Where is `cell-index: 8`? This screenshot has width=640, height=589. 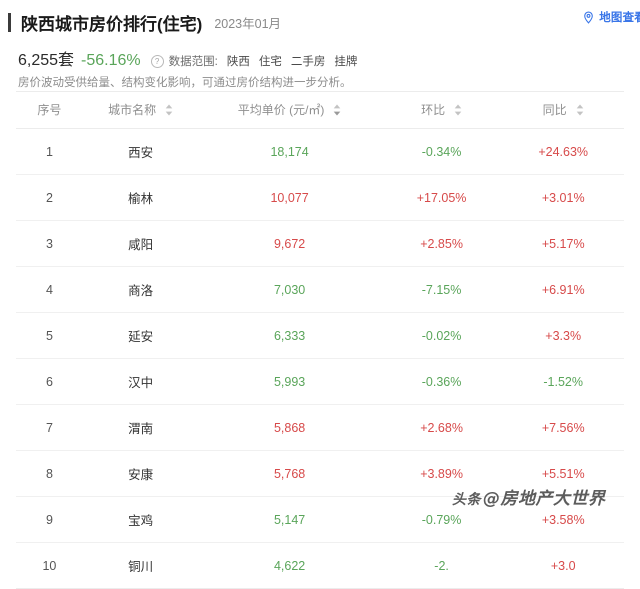 cell-index: 8 is located at coordinates (49, 473).